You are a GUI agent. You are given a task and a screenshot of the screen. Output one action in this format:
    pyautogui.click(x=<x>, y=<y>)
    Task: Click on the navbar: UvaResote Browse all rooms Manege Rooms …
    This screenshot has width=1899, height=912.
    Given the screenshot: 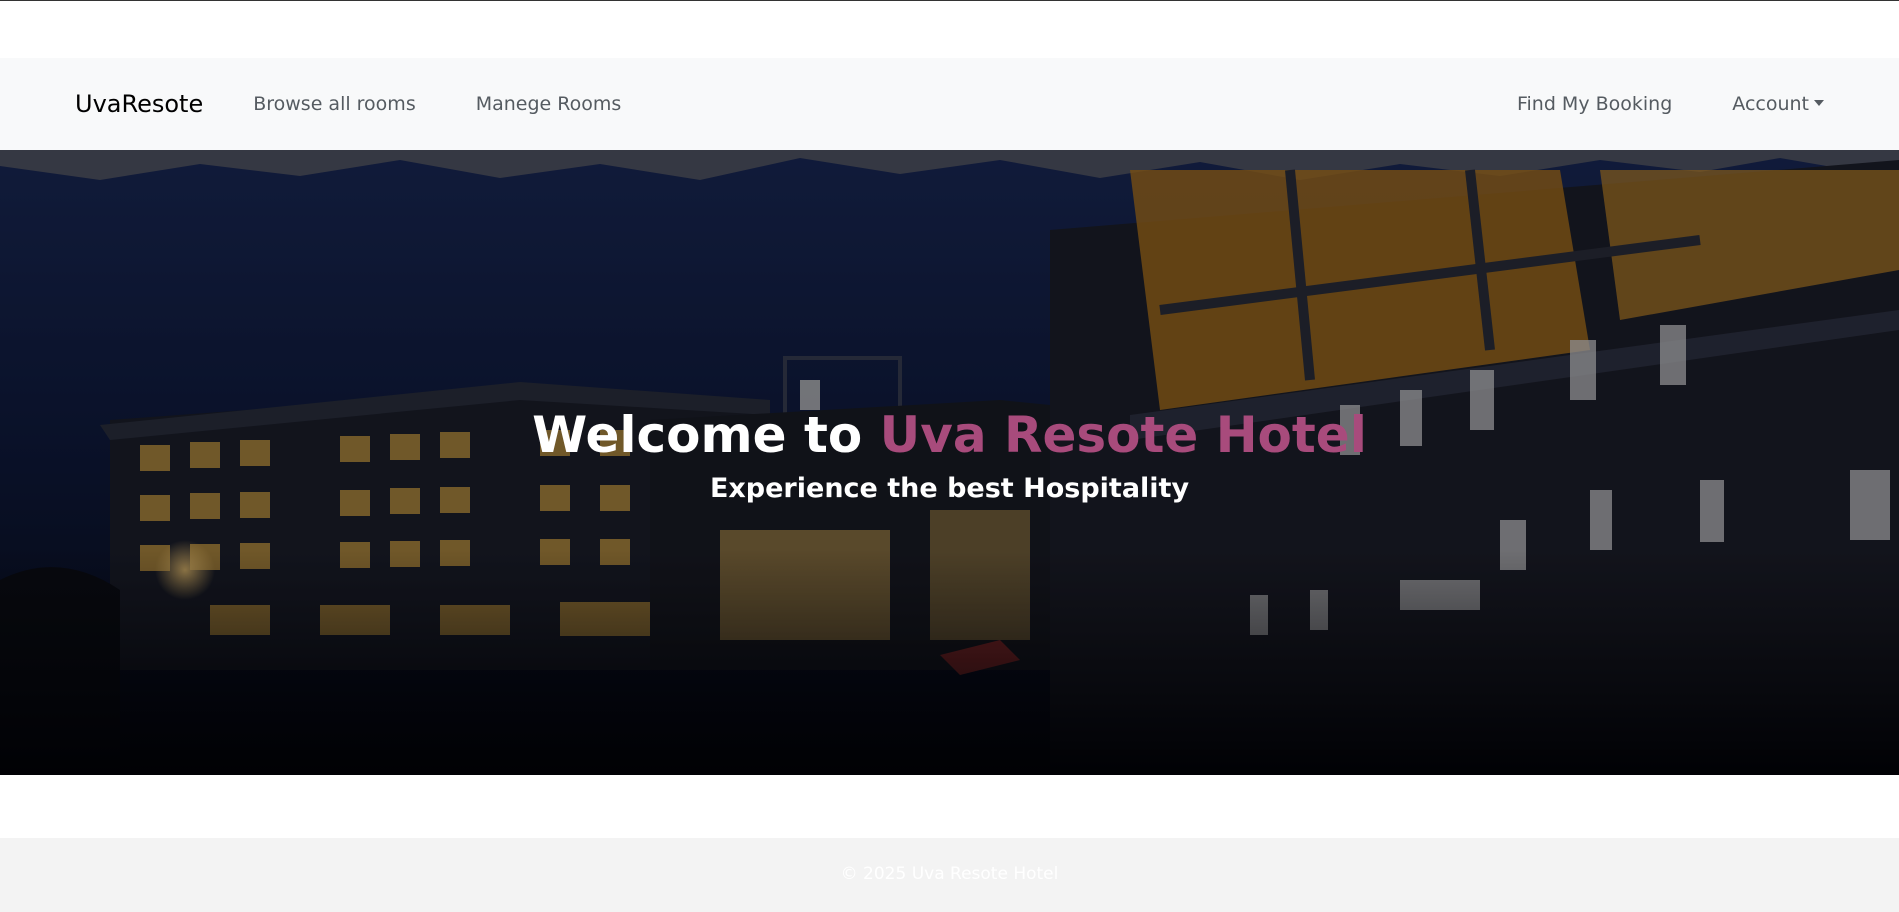 What is the action you would take?
    pyautogui.click(x=949, y=104)
    